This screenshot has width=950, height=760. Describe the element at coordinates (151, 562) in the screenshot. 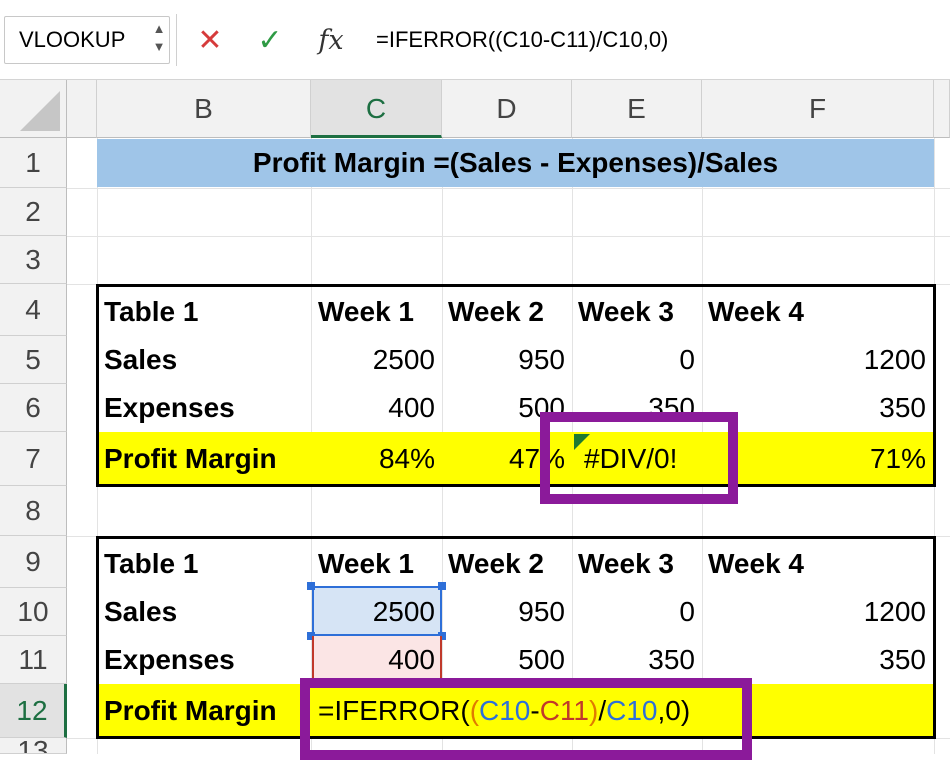

I see `table-2-header: Table 1` at that location.